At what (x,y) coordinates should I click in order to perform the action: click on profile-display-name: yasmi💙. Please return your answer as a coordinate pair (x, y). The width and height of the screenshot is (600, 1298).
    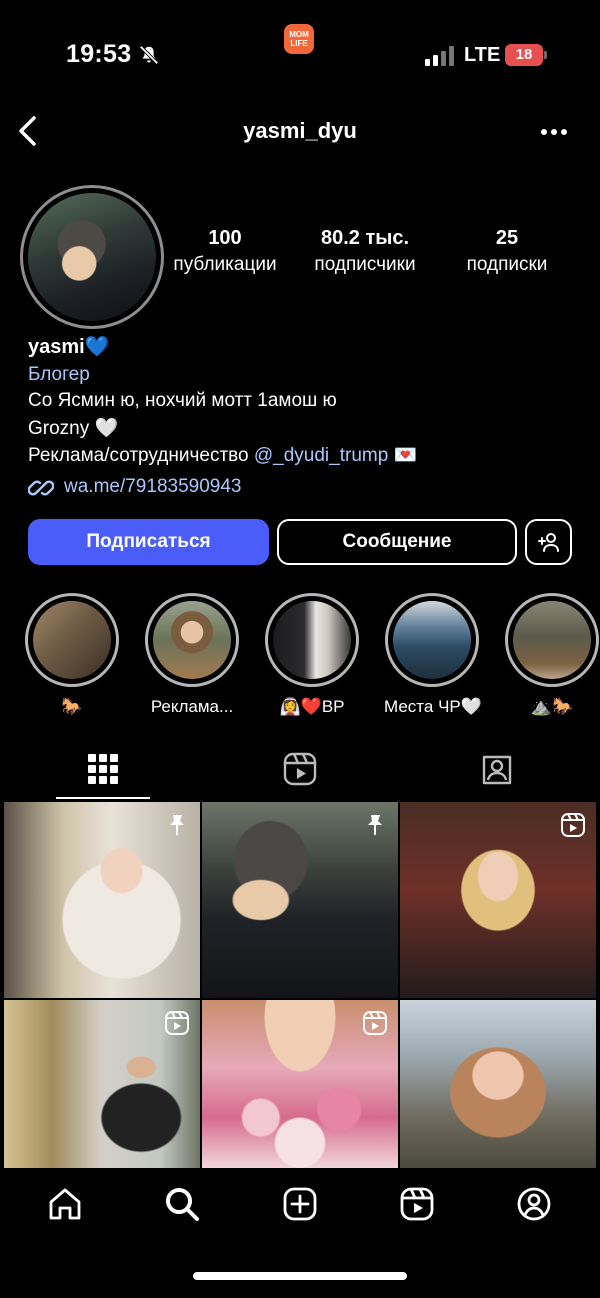
    Looking at the image, I should click on (69, 347).